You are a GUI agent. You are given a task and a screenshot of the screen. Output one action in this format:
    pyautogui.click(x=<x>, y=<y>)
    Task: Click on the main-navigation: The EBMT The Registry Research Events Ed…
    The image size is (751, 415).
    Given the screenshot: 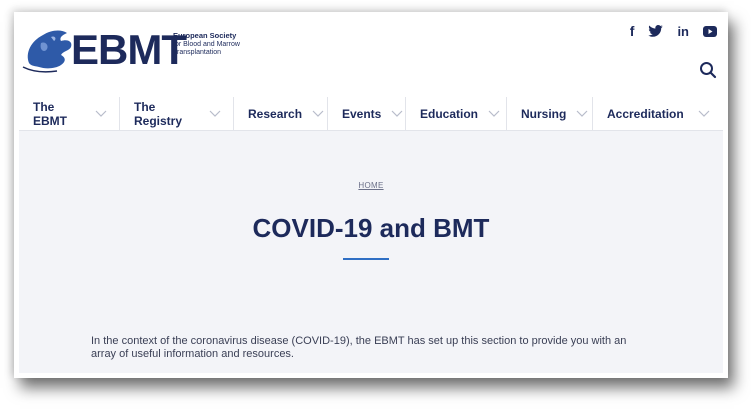 What is the action you would take?
    pyautogui.click(x=371, y=114)
    